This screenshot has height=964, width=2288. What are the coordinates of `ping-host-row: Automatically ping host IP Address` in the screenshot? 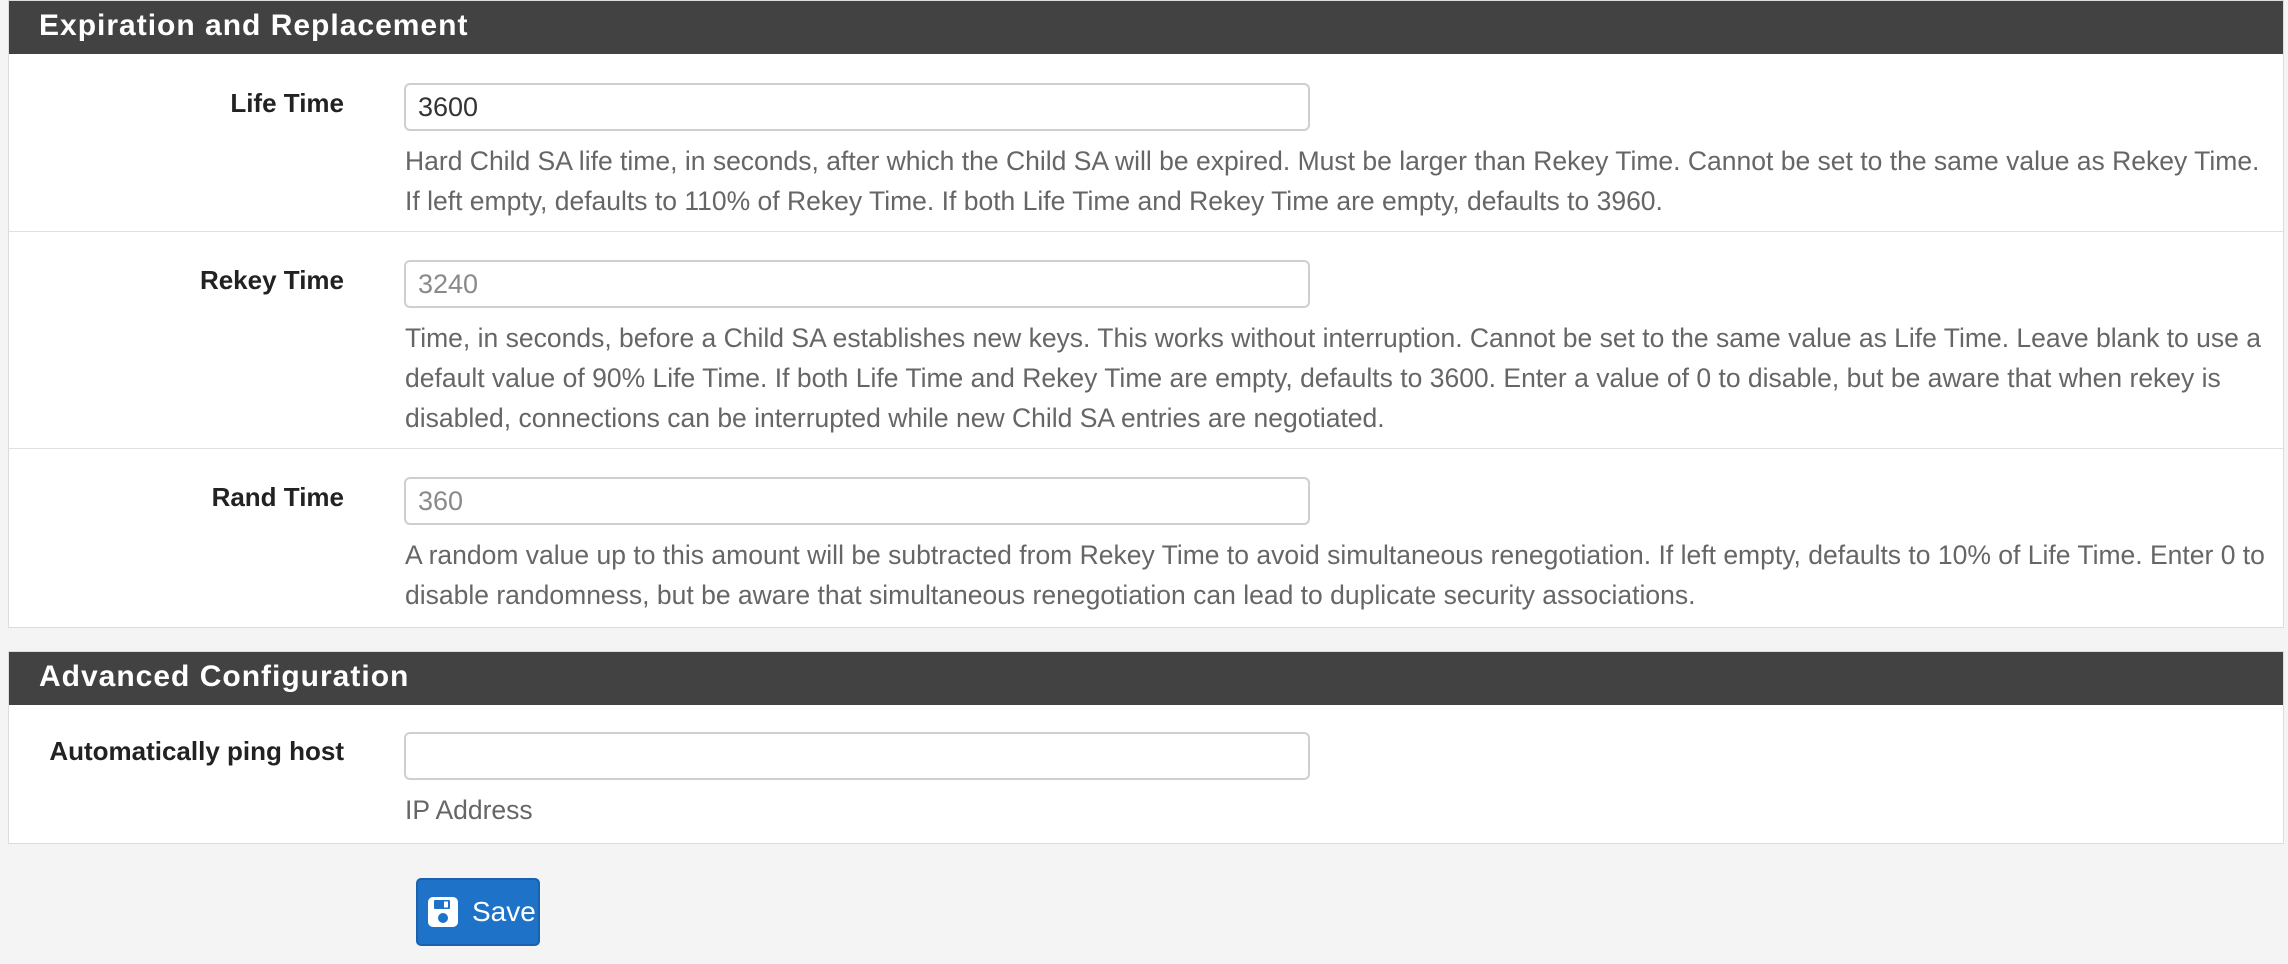 It's located at (1146, 774).